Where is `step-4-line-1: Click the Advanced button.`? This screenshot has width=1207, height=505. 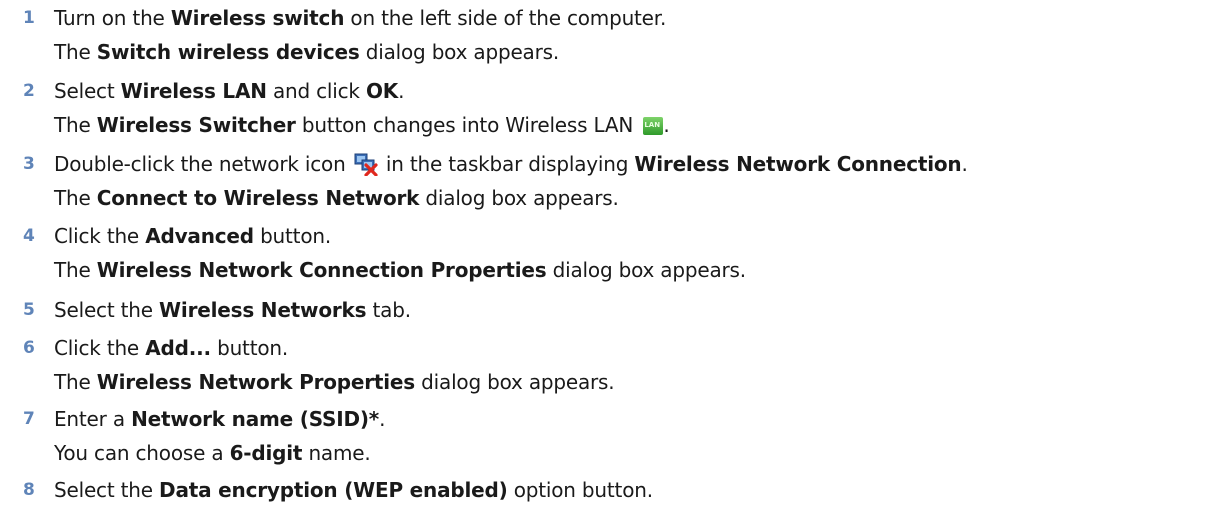 step-4-line-1: Click the Advanced button. is located at coordinates (192, 236).